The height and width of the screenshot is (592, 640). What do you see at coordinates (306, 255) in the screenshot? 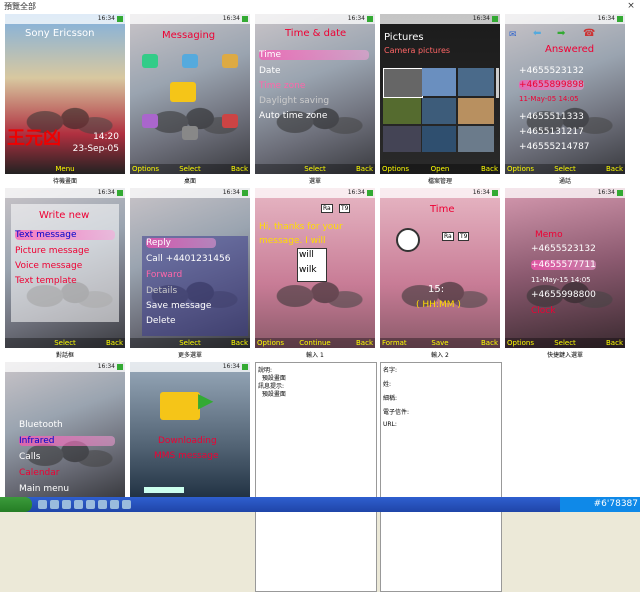
I see `suggestion-item: will` at bounding box center [306, 255].